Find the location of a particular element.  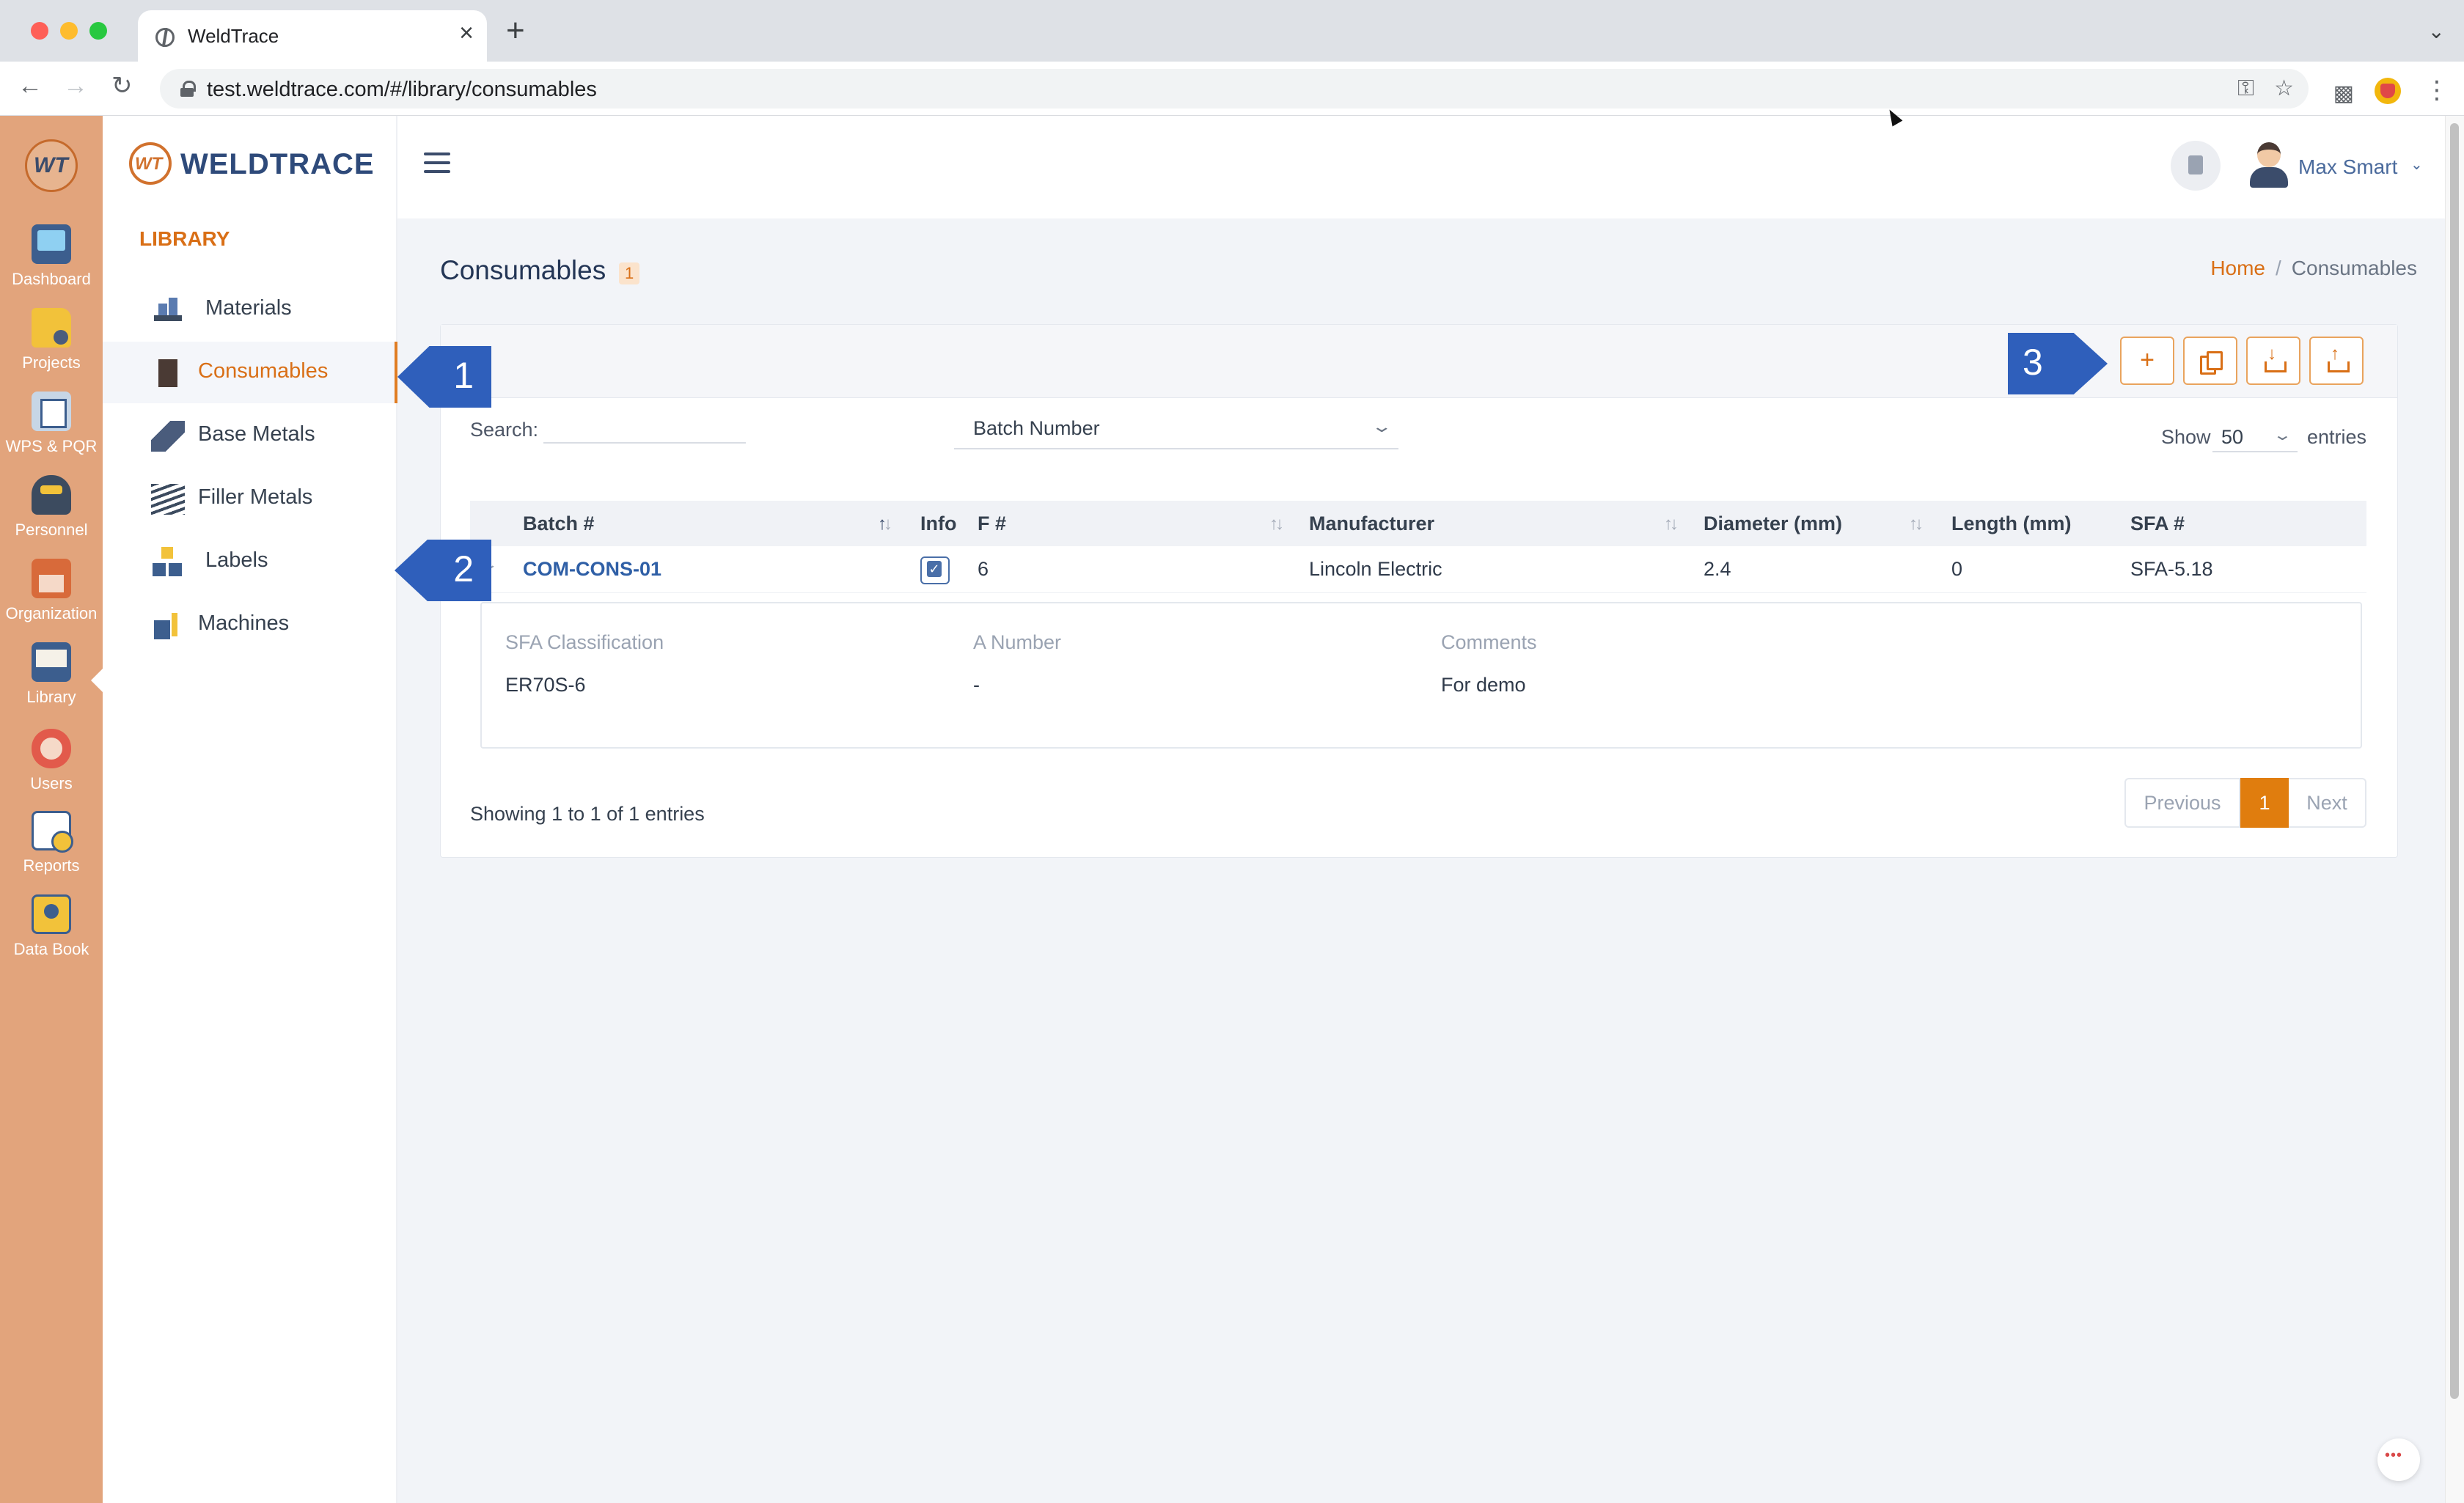

add-button: + is located at coordinates (2147, 361).